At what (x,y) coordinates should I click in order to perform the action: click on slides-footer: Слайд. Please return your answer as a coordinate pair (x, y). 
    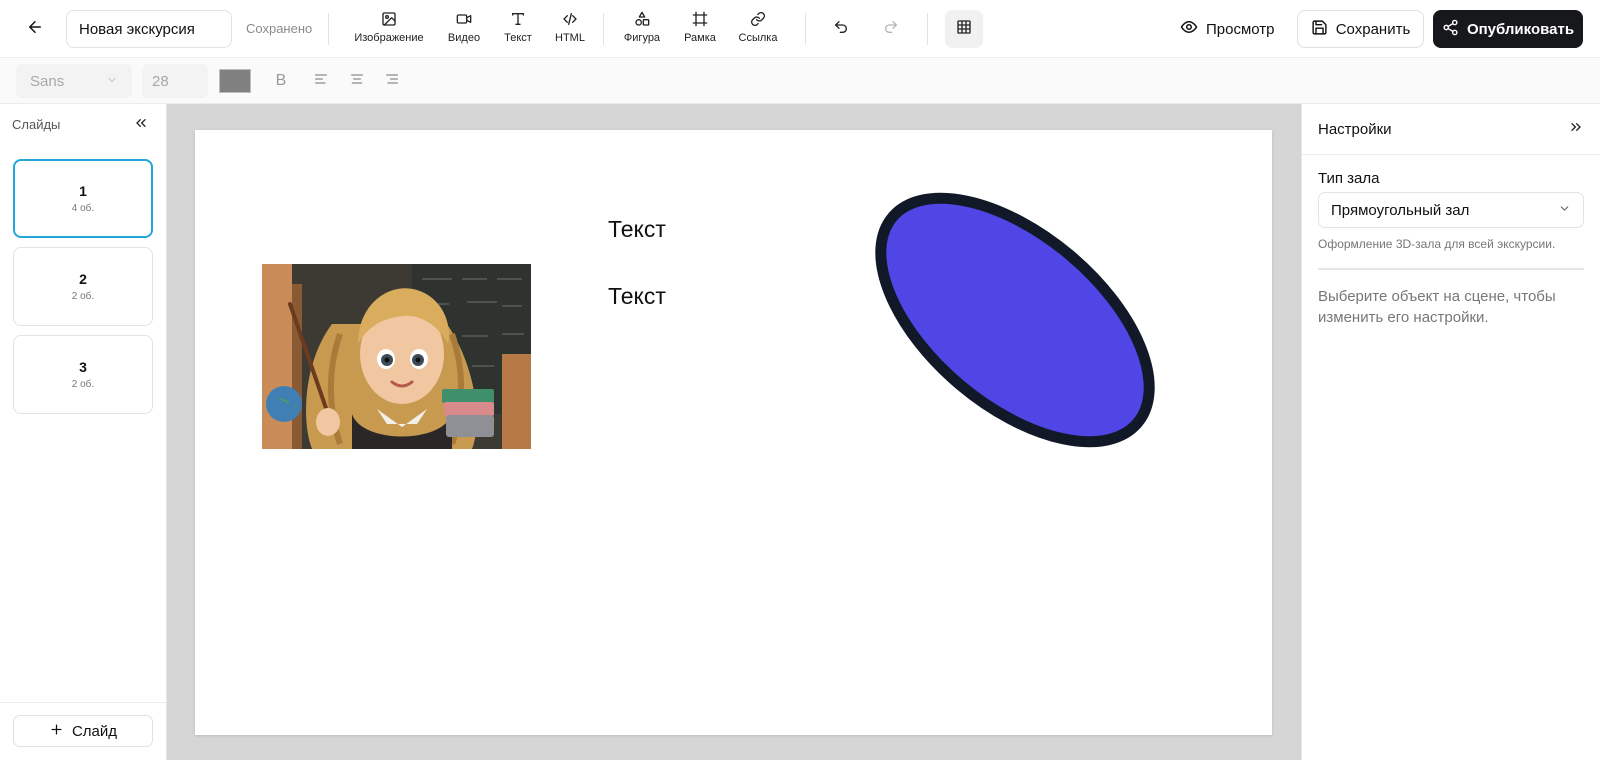
    Looking at the image, I should click on (83, 731).